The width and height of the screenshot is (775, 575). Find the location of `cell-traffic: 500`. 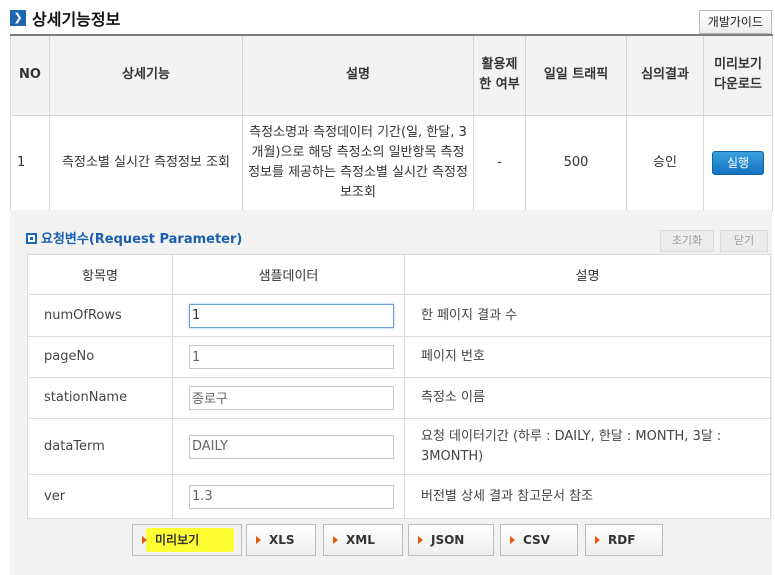

cell-traffic: 500 is located at coordinates (576, 163).